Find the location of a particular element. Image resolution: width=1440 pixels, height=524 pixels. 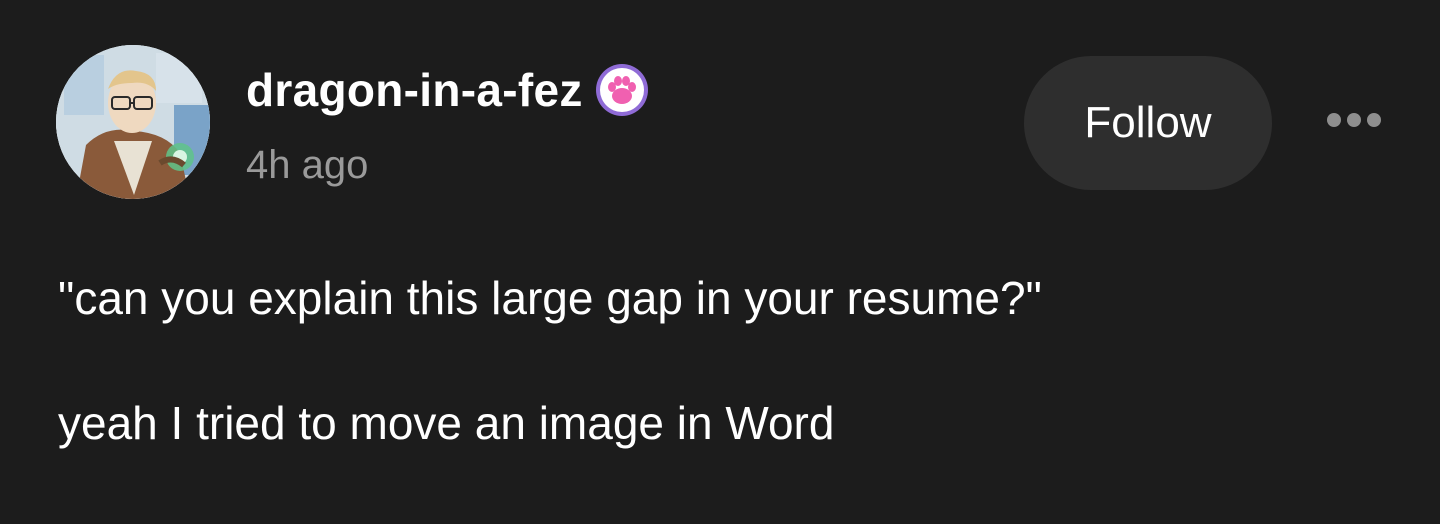

post-timestamp: 4h ago is located at coordinates (307, 165).